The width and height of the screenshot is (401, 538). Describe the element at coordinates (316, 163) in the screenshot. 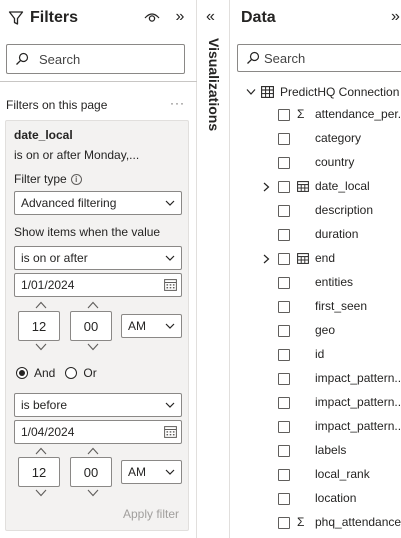

I see `field-row: country` at that location.